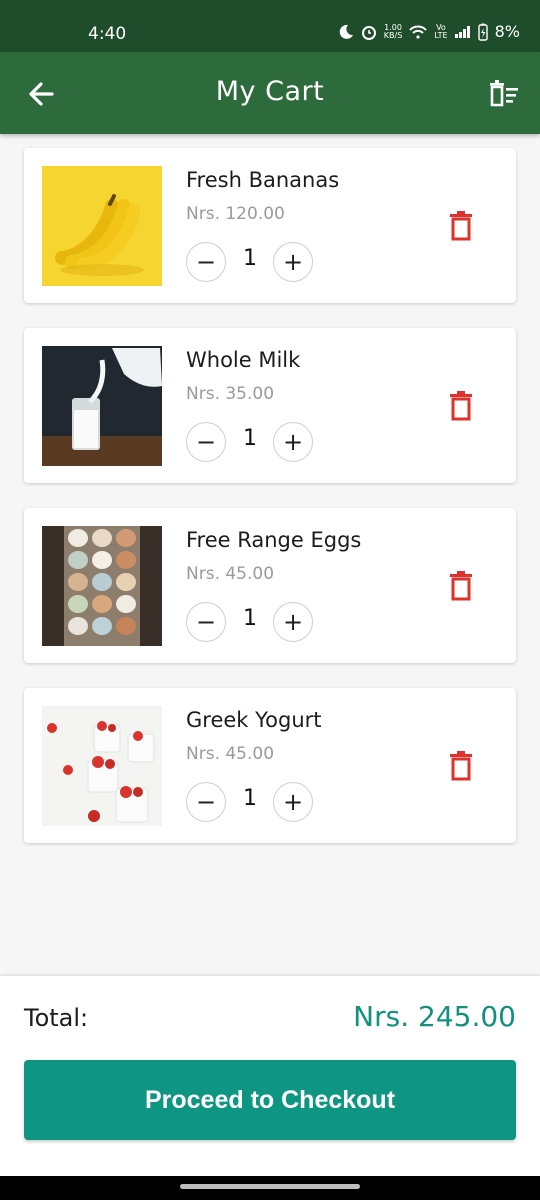  Describe the element at coordinates (102, 226) in the screenshot. I see `banana-image` at that location.